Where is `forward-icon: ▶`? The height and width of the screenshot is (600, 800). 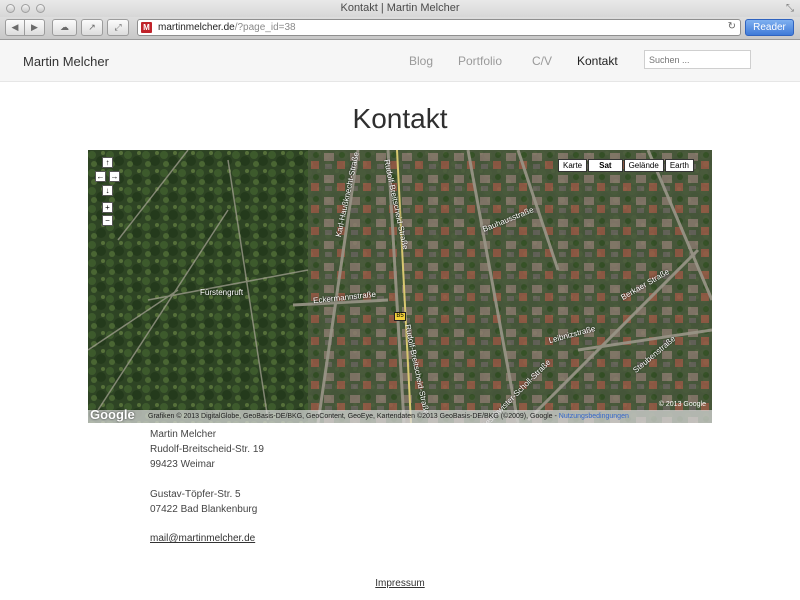
forward-icon: ▶ is located at coordinates (34, 27).